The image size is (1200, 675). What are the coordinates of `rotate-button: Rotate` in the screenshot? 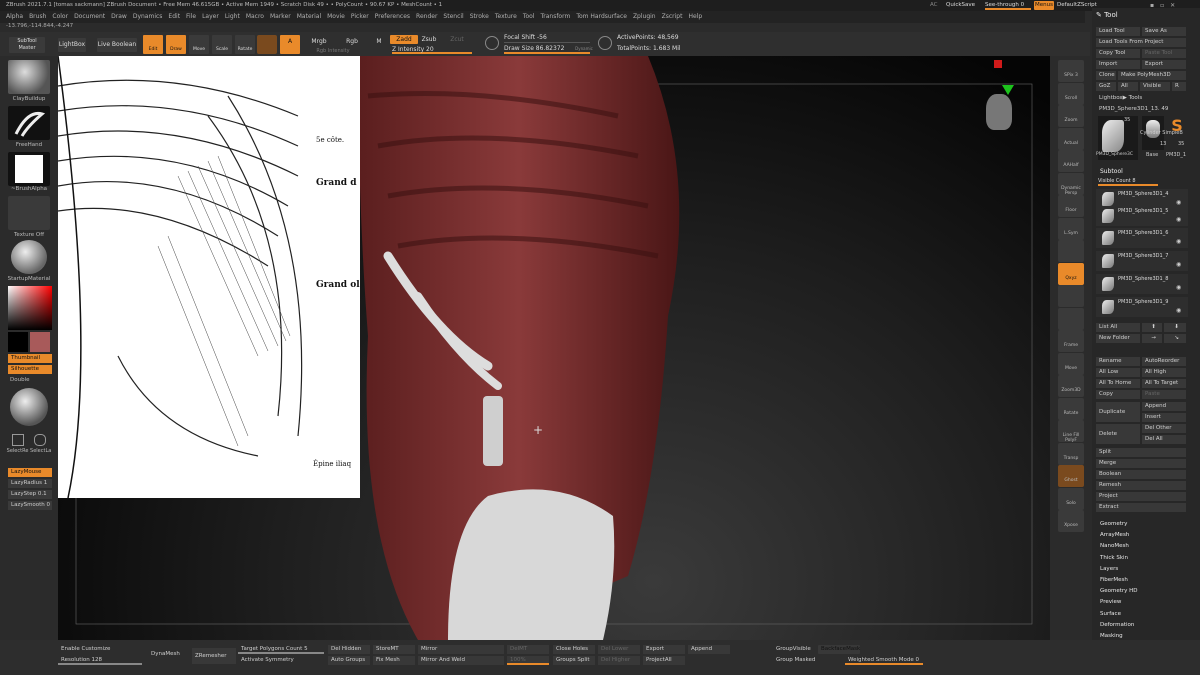 It's located at (245, 44).